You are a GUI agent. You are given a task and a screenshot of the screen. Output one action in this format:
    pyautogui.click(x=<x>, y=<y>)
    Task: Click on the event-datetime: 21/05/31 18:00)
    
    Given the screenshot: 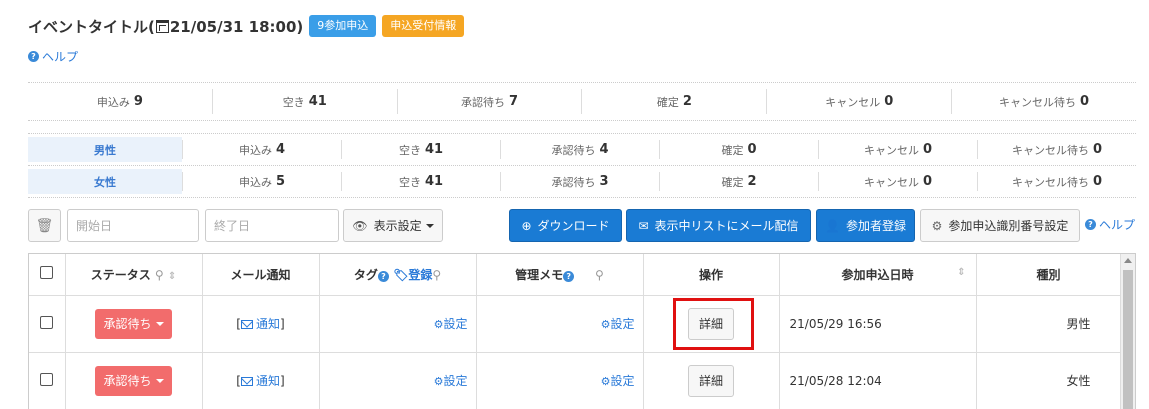 What is the action you would take?
    pyautogui.click(x=236, y=26)
    